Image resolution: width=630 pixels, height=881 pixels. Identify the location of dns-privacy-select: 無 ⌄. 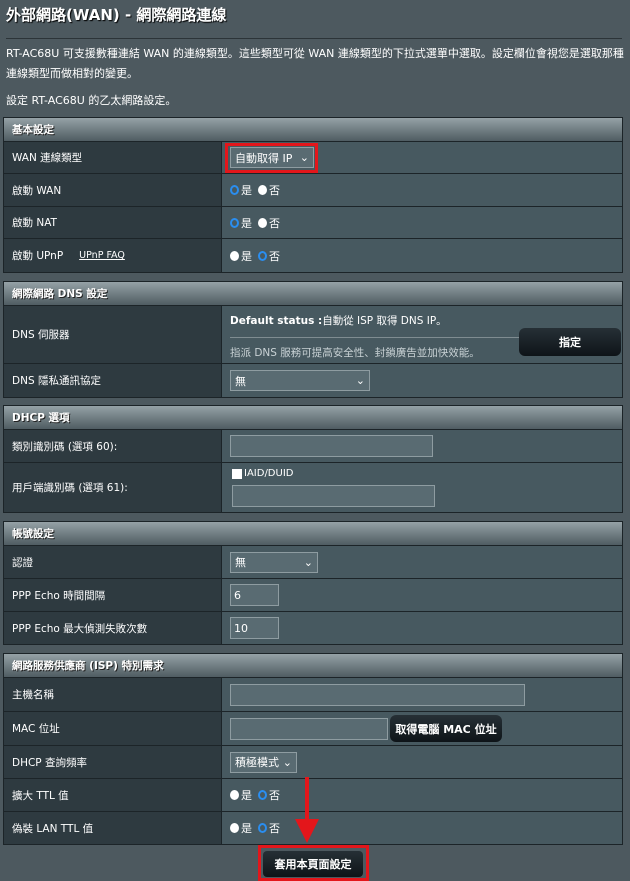
(300, 380).